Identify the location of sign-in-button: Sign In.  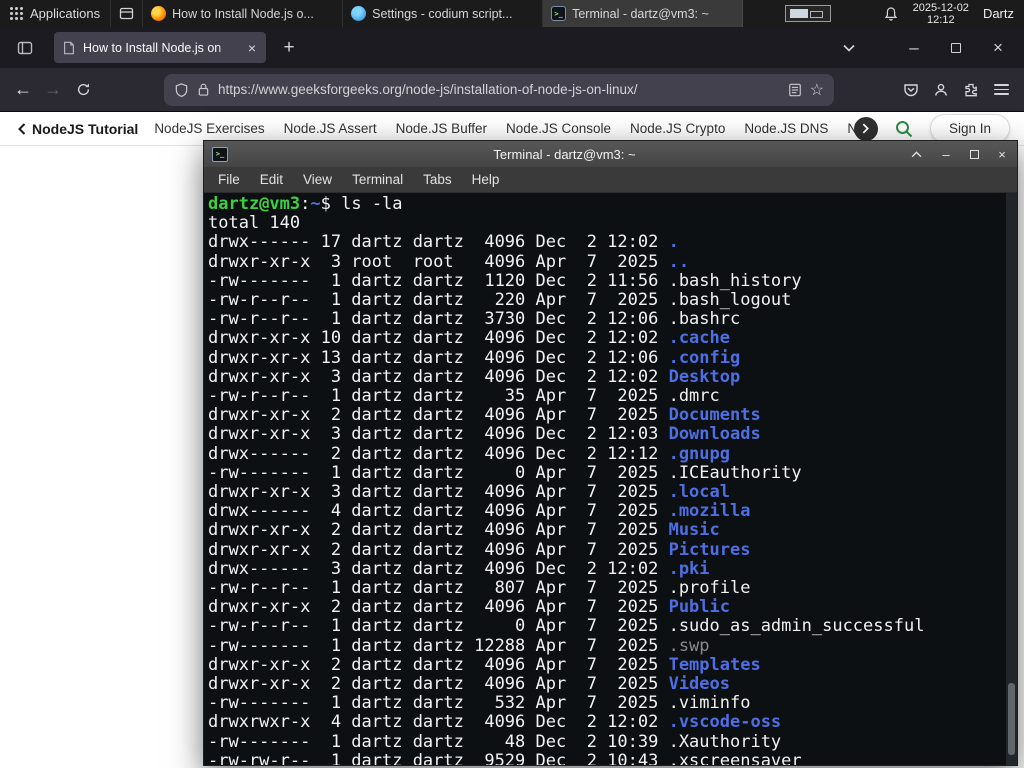
(969, 128).